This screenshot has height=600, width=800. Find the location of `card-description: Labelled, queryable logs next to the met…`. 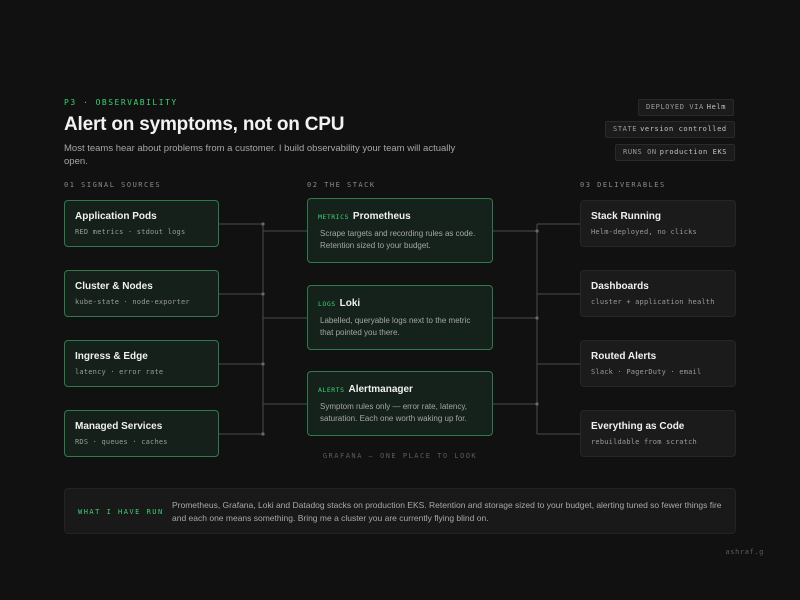

card-description: Labelled, queryable logs next to the met… is located at coordinates (395, 326).